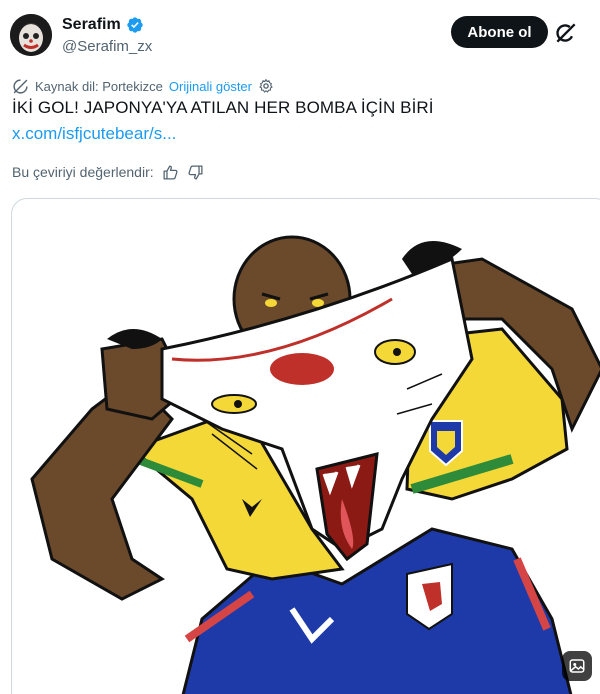  What do you see at coordinates (107, 46) in the screenshot?
I see `author-handle: @Serafim_zx` at bounding box center [107, 46].